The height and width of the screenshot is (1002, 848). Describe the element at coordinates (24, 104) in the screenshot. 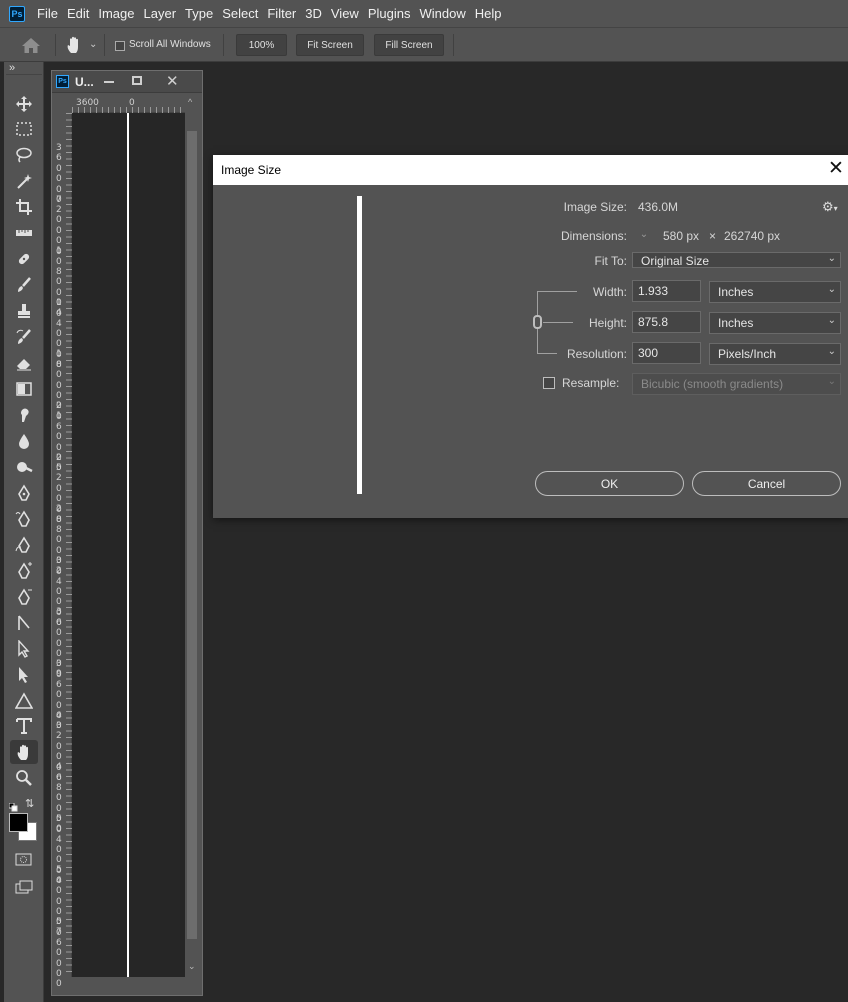

I see `move-tool-icon` at that location.